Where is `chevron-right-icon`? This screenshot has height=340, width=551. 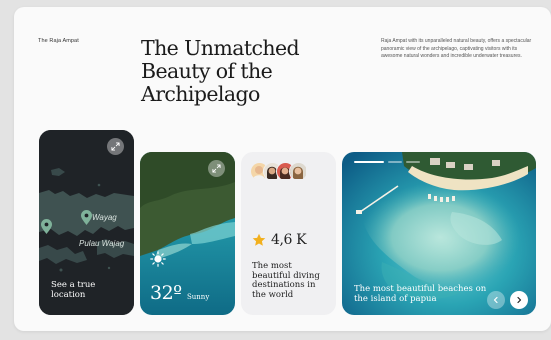
chevron-right-icon is located at coordinates (519, 300).